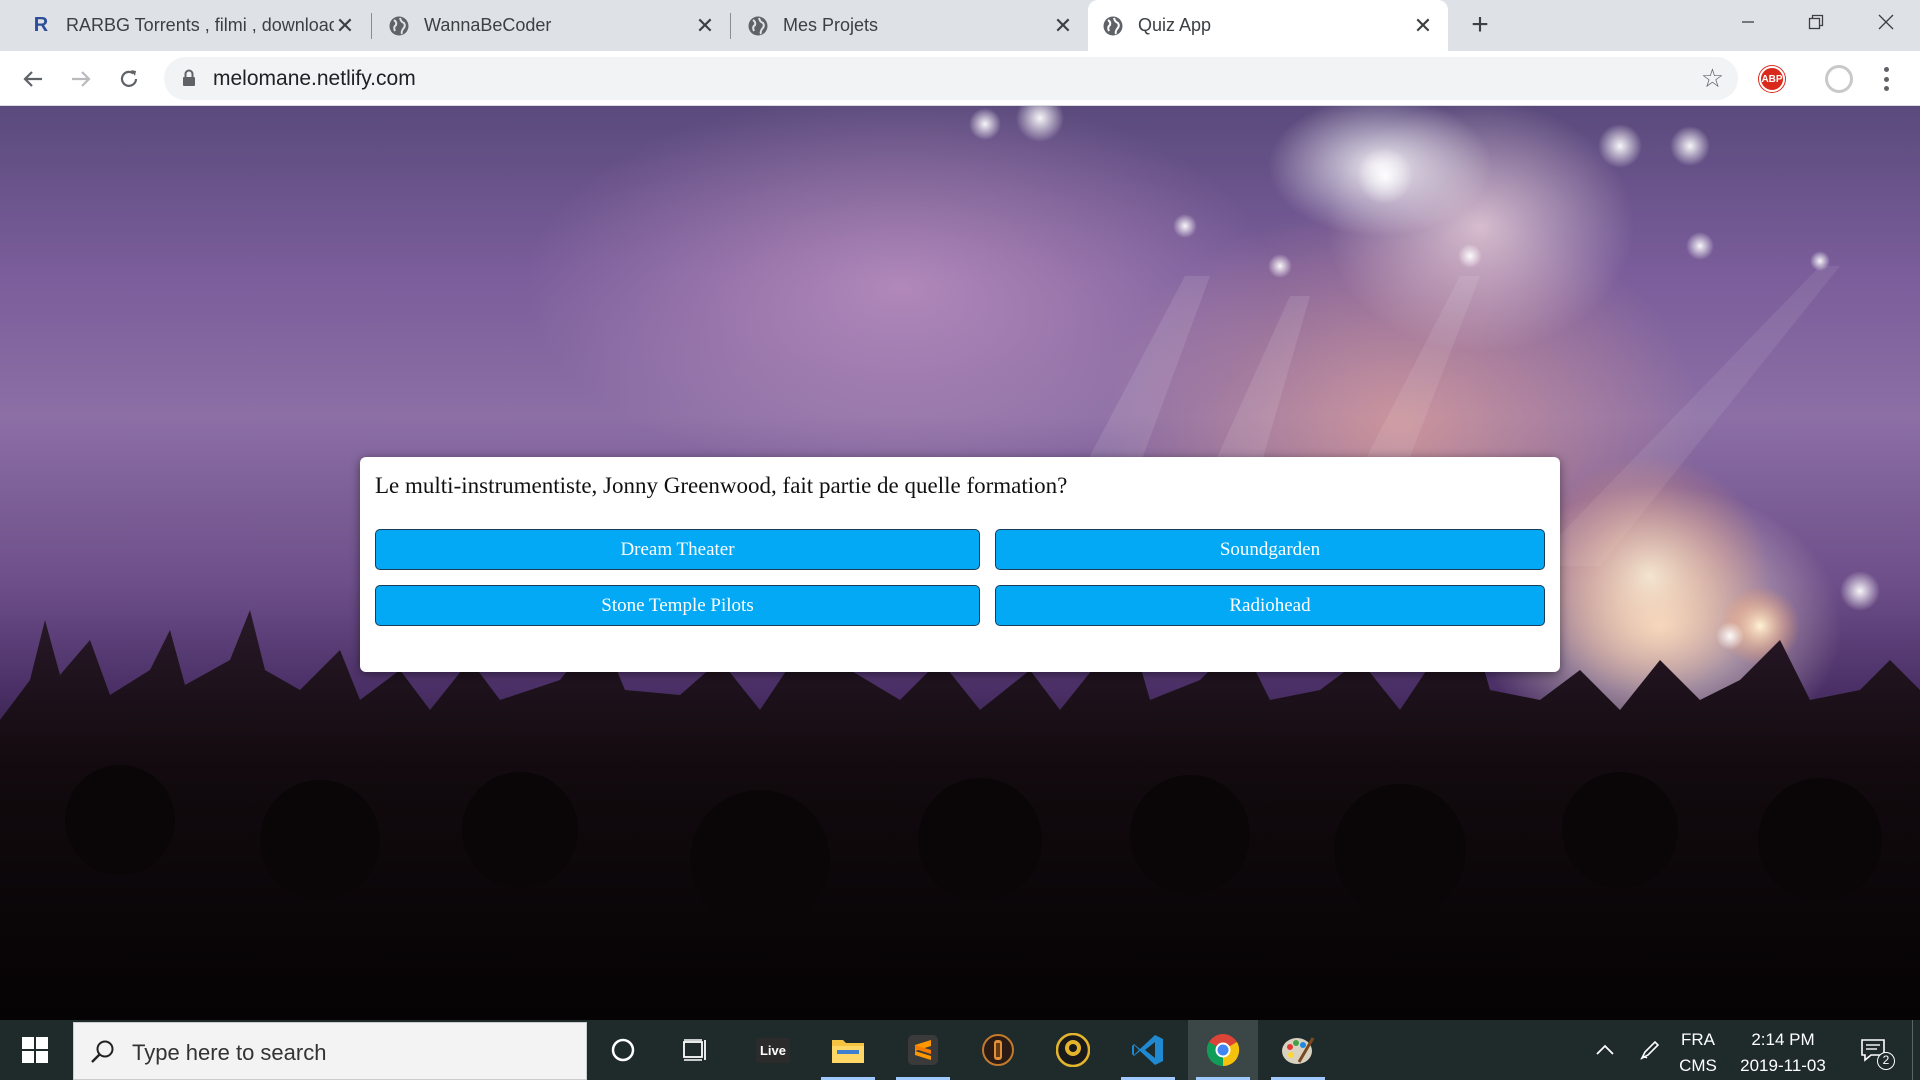  I want to click on task-view-button, so click(695, 1050).